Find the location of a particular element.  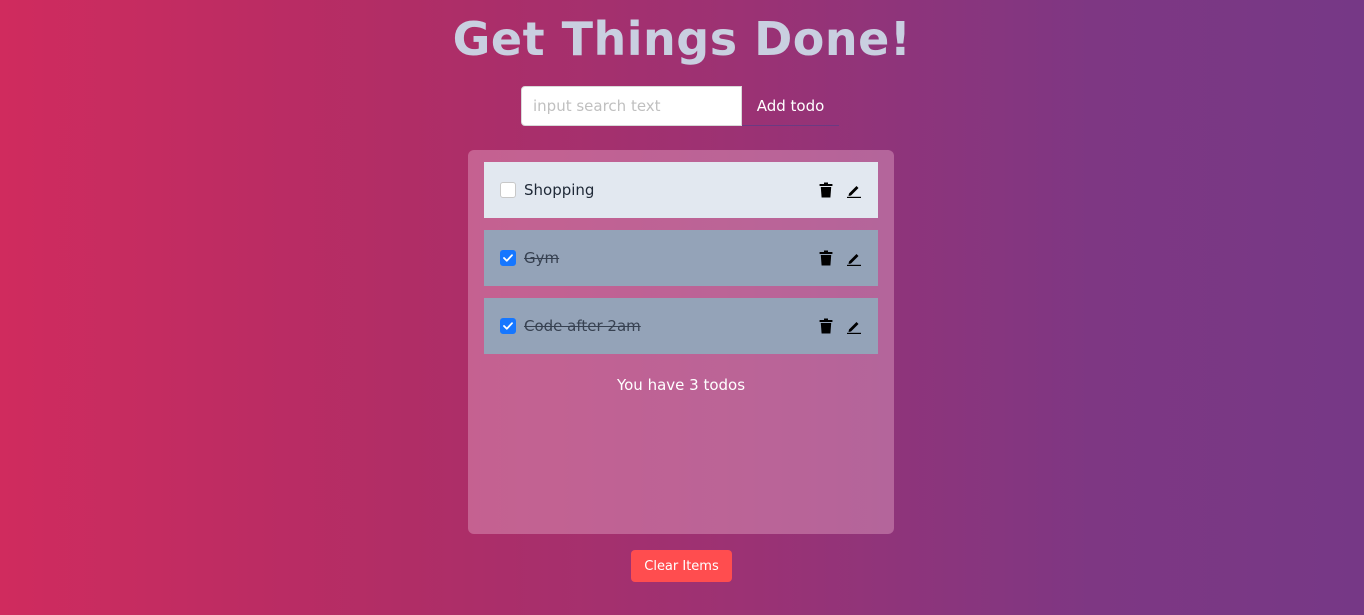

todo-input is located at coordinates (631, 106).